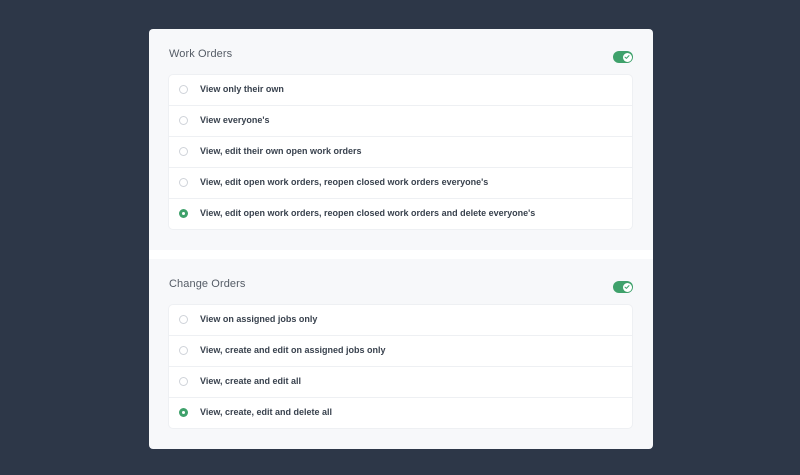 The width and height of the screenshot is (800, 475). I want to click on work-orders-option-1: View only their own, so click(400, 90).